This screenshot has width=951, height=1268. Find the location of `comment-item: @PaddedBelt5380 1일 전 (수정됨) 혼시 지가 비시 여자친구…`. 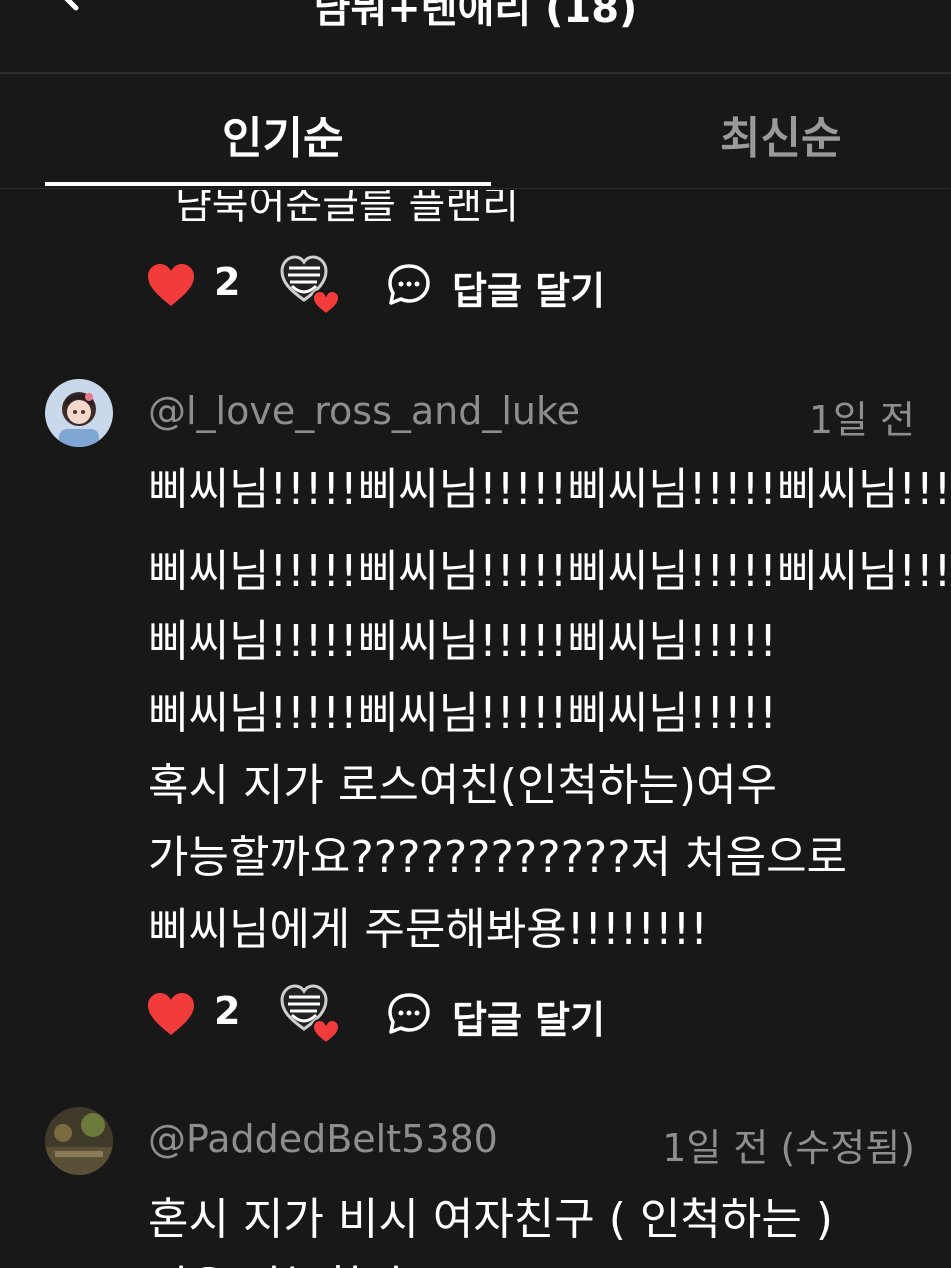

comment-item: @PaddedBelt5380 1일 전 (수정됨) 혼시 지가 비시 여자친구… is located at coordinates (475, 1187).